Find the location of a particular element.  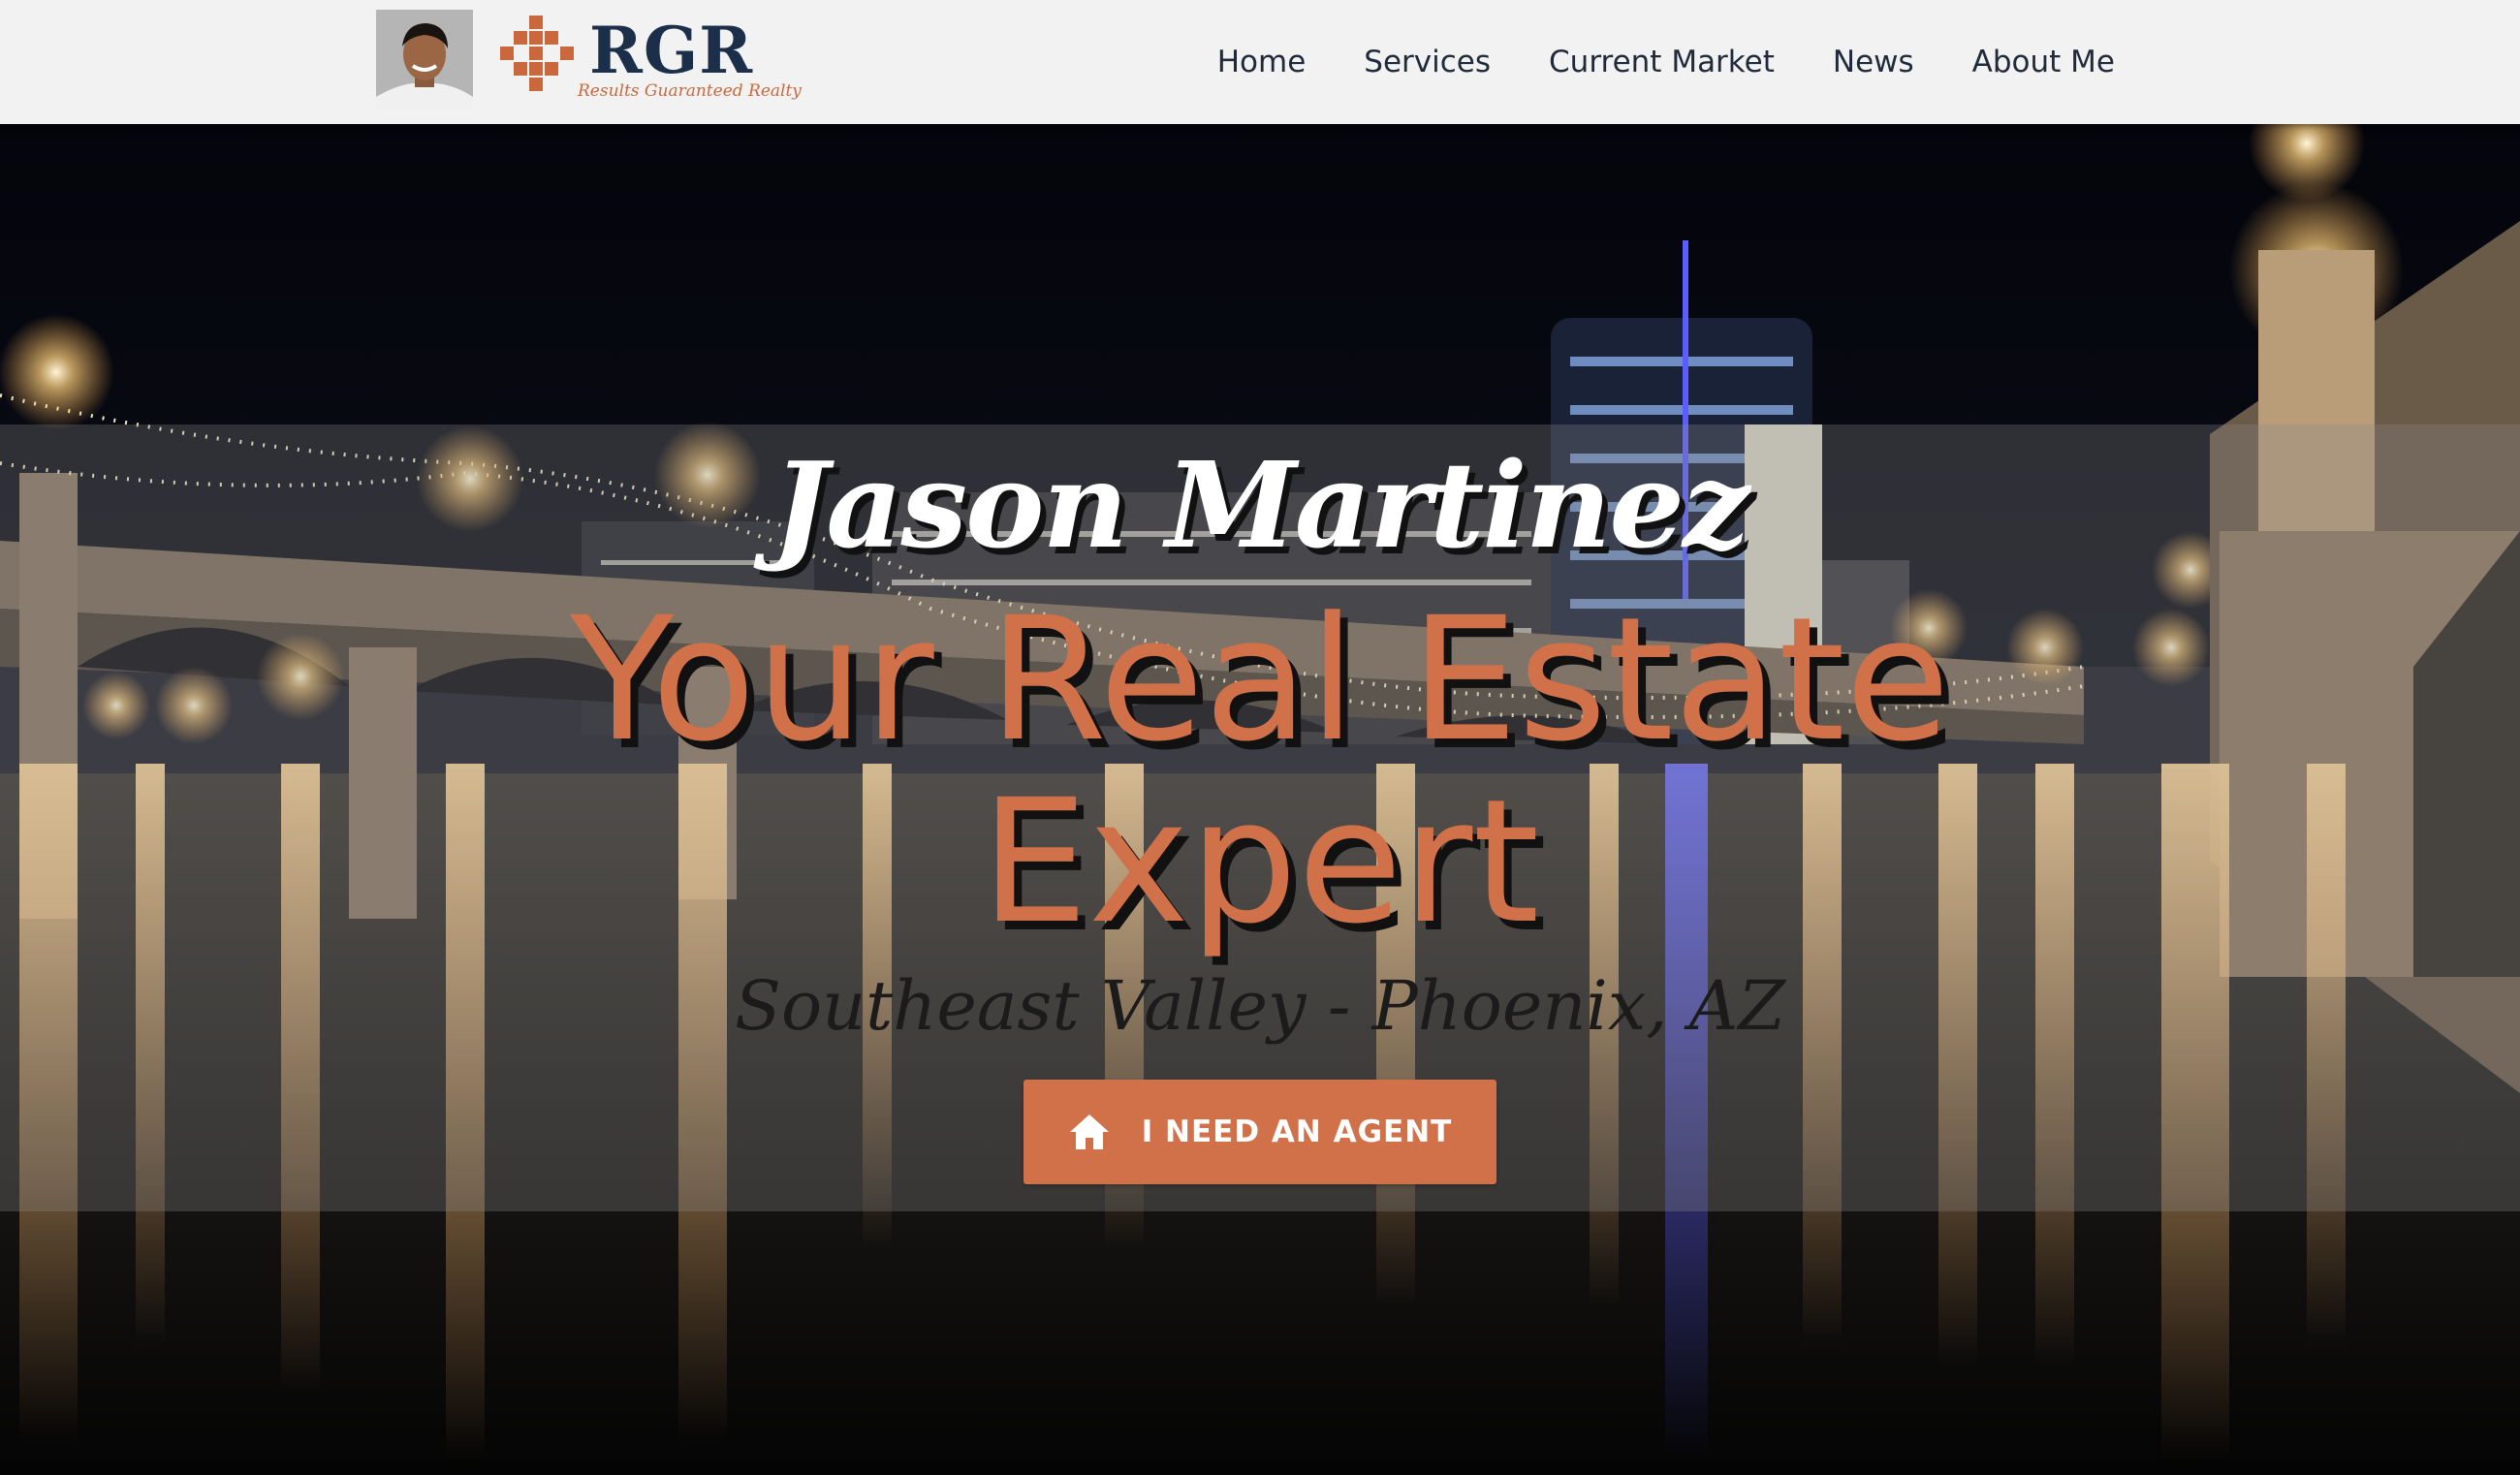

rgr-logo: RGR Results Guaranteed Realty is located at coordinates (651, 58).